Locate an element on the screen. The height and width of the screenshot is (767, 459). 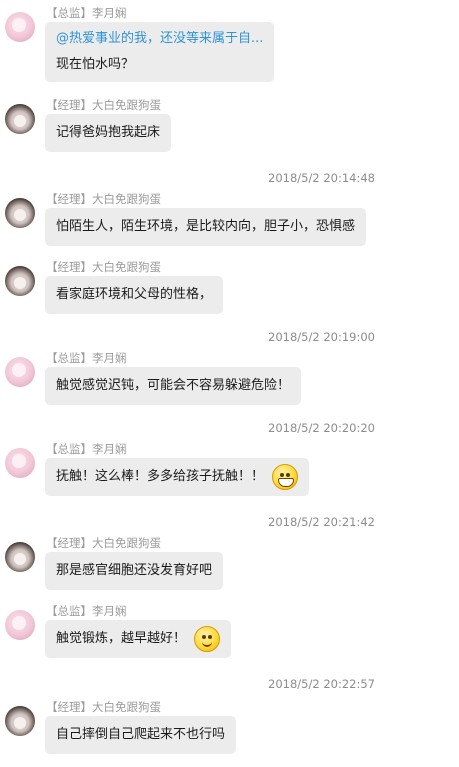
message-bubble: 自己摔倒自己爬起来不也行吗 is located at coordinates (141, 735).